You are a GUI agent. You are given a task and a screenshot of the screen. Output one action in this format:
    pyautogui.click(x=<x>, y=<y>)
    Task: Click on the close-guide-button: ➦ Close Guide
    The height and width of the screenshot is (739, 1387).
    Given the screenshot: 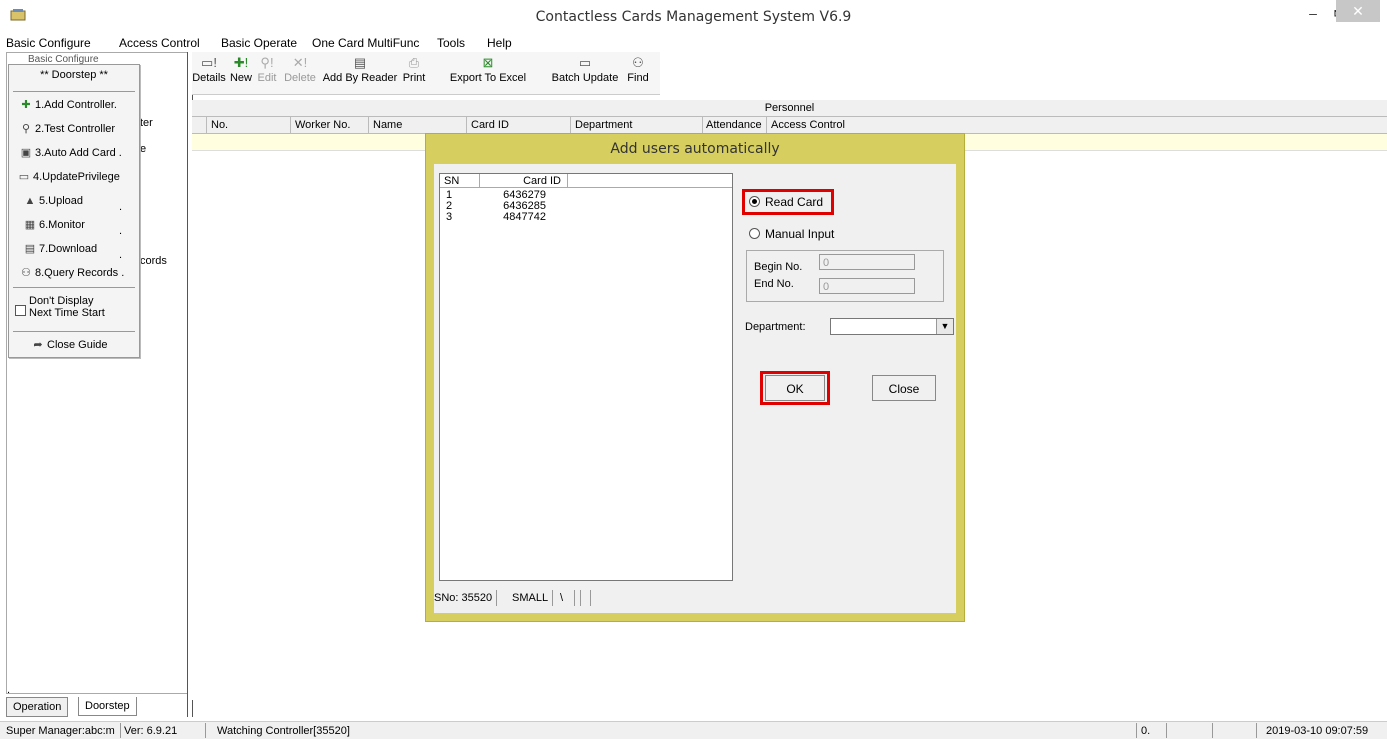 What is the action you would take?
    pyautogui.click(x=68, y=345)
    